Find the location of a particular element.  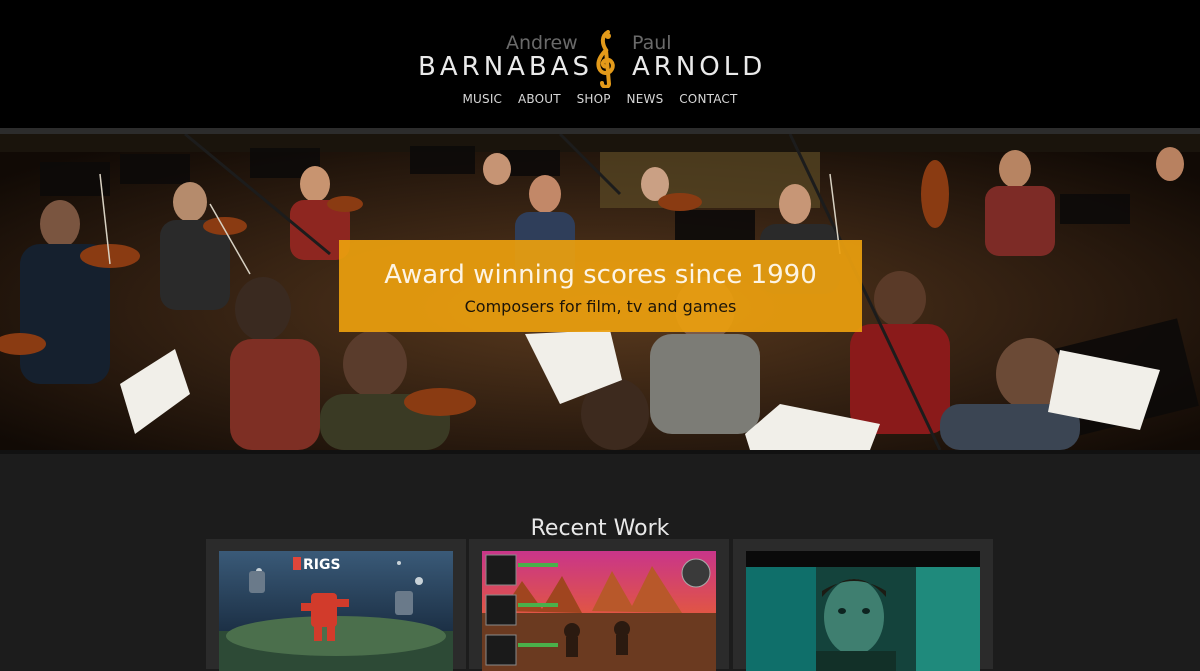

nav-about: ABOUT is located at coordinates (539, 99).